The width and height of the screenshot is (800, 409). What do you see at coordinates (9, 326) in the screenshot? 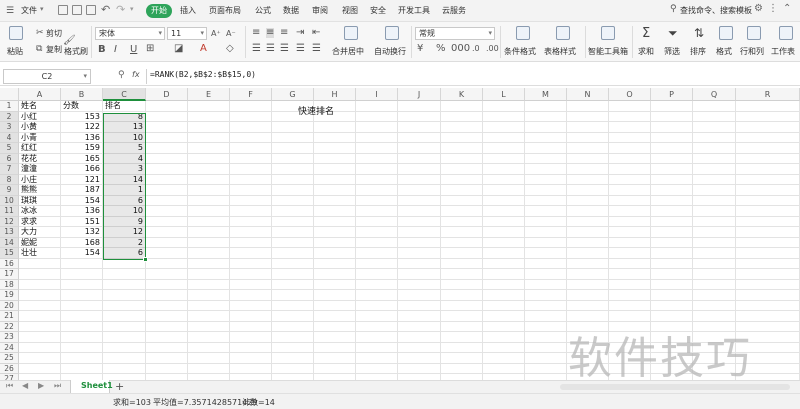
I see `row-header-22: 22` at bounding box center [9, 326].